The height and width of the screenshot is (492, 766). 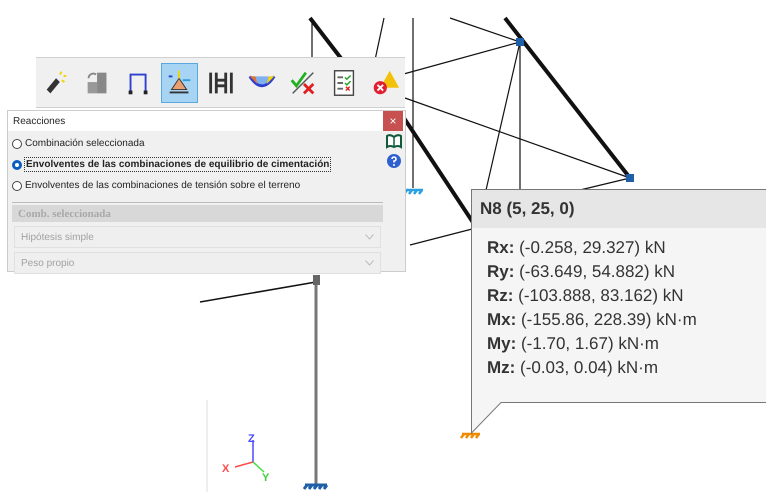 What do you see at coordinates (586, 296) in the screenshot?
I see `reaction-value: Rz: (-103.888, 83.162) kN` at bounding box center [586, 296].